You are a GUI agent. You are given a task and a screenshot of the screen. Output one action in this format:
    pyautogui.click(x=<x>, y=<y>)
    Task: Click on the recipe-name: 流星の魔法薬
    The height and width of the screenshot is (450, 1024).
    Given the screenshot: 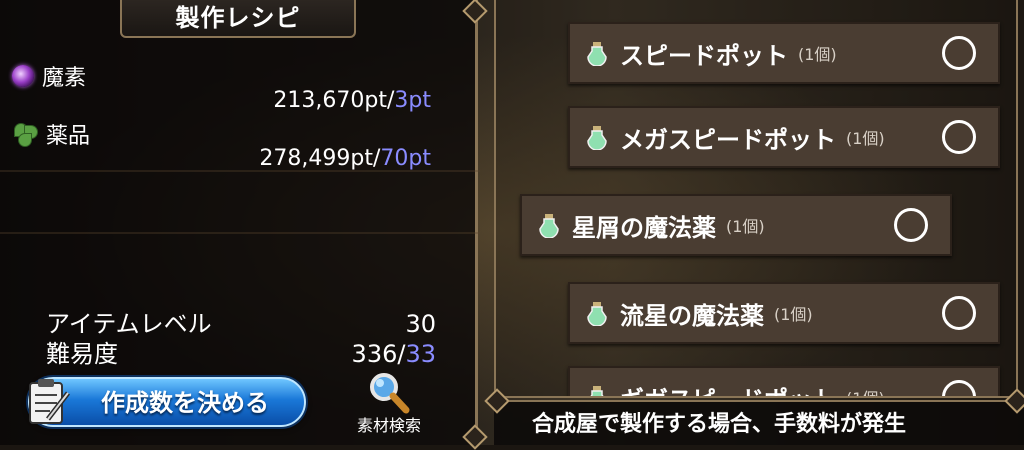 What is the action you would take?
    pyautogui.click(x=692, y=315)
    